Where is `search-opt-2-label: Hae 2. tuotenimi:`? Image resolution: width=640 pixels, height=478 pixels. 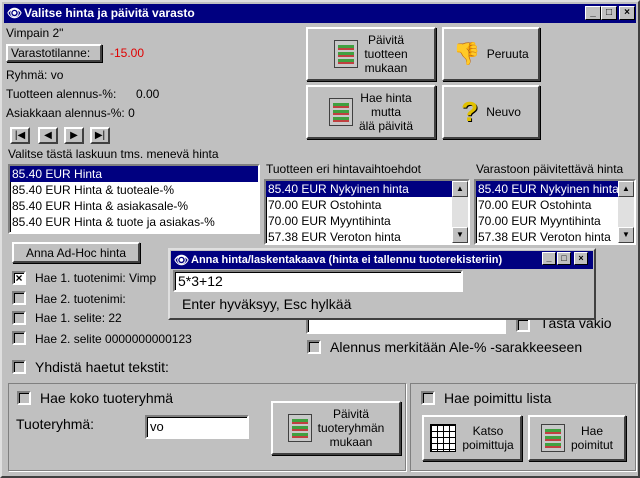
search-opt-2-label: Hae 2. tuotenimi: is located at coordinates (80, 299).